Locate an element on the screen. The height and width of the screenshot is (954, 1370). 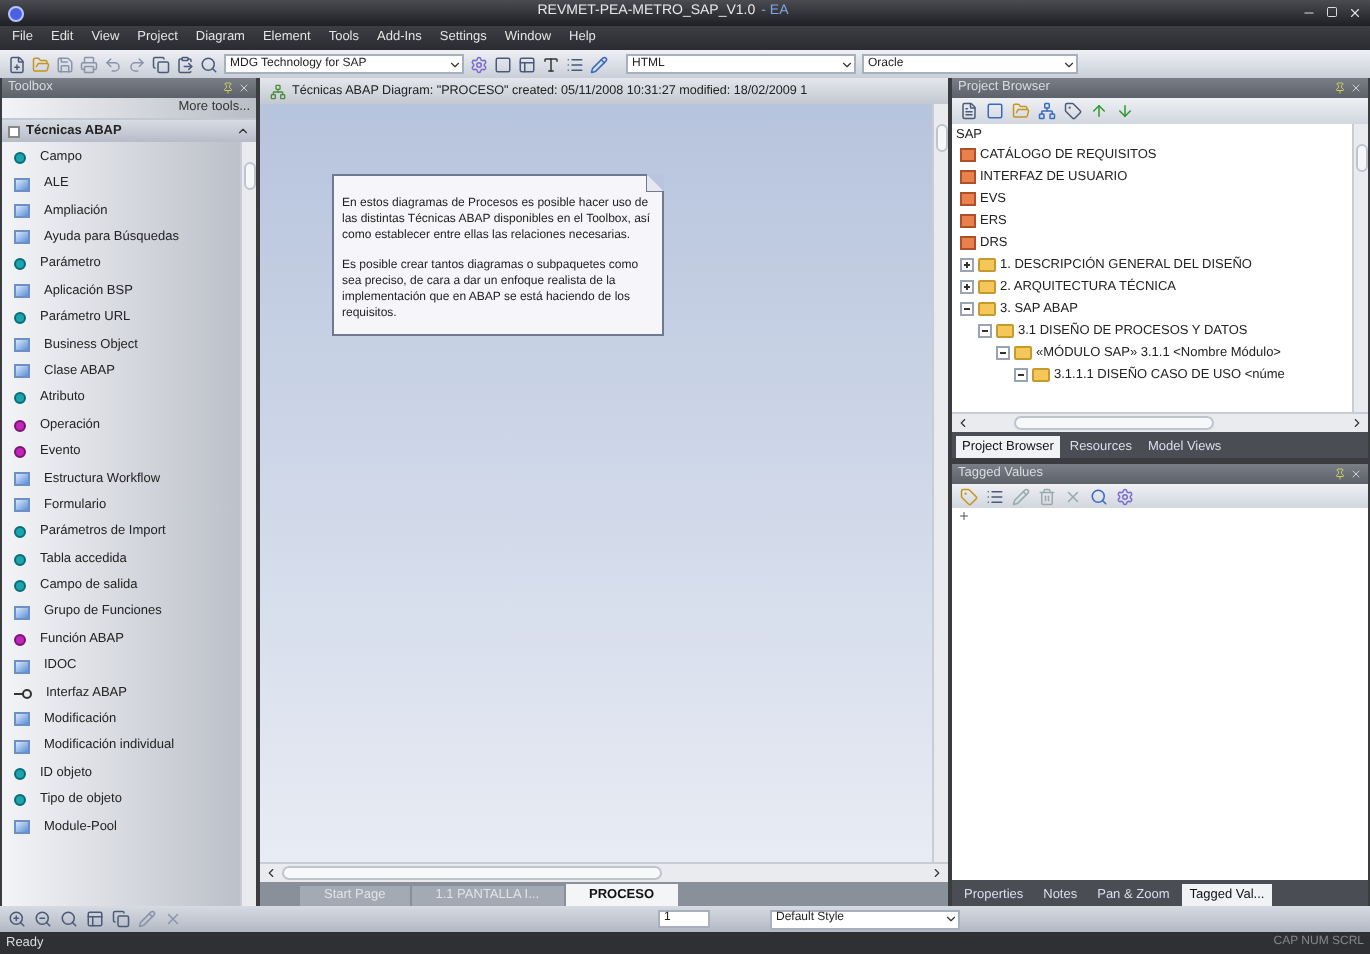
save-icon is located at coordinates (65, 64).